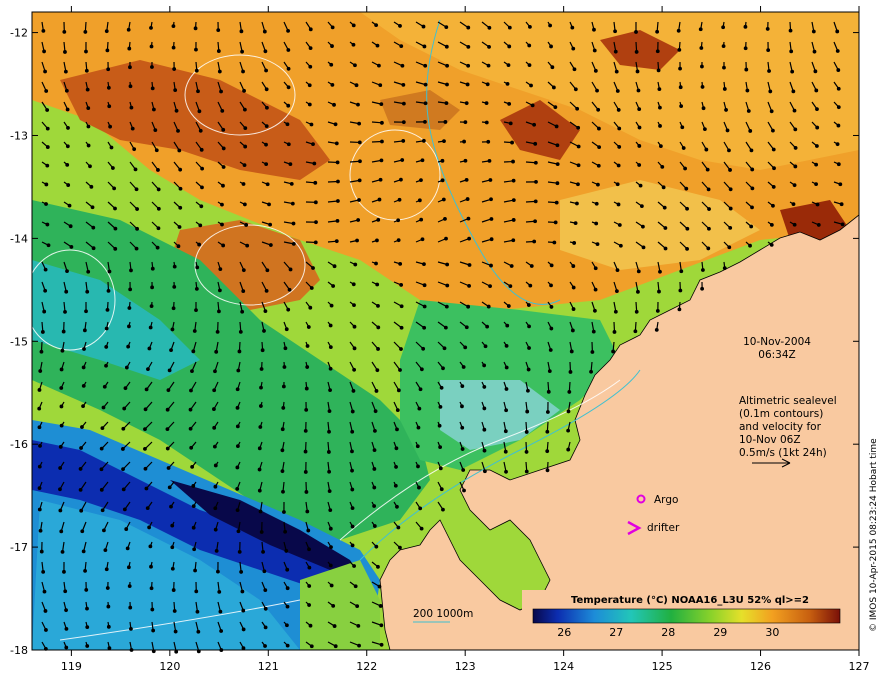 The image size is (880, 680). Describe the element at coordinates (666, 500) in the screenshot. I see `argo-label: Argo` at that location.